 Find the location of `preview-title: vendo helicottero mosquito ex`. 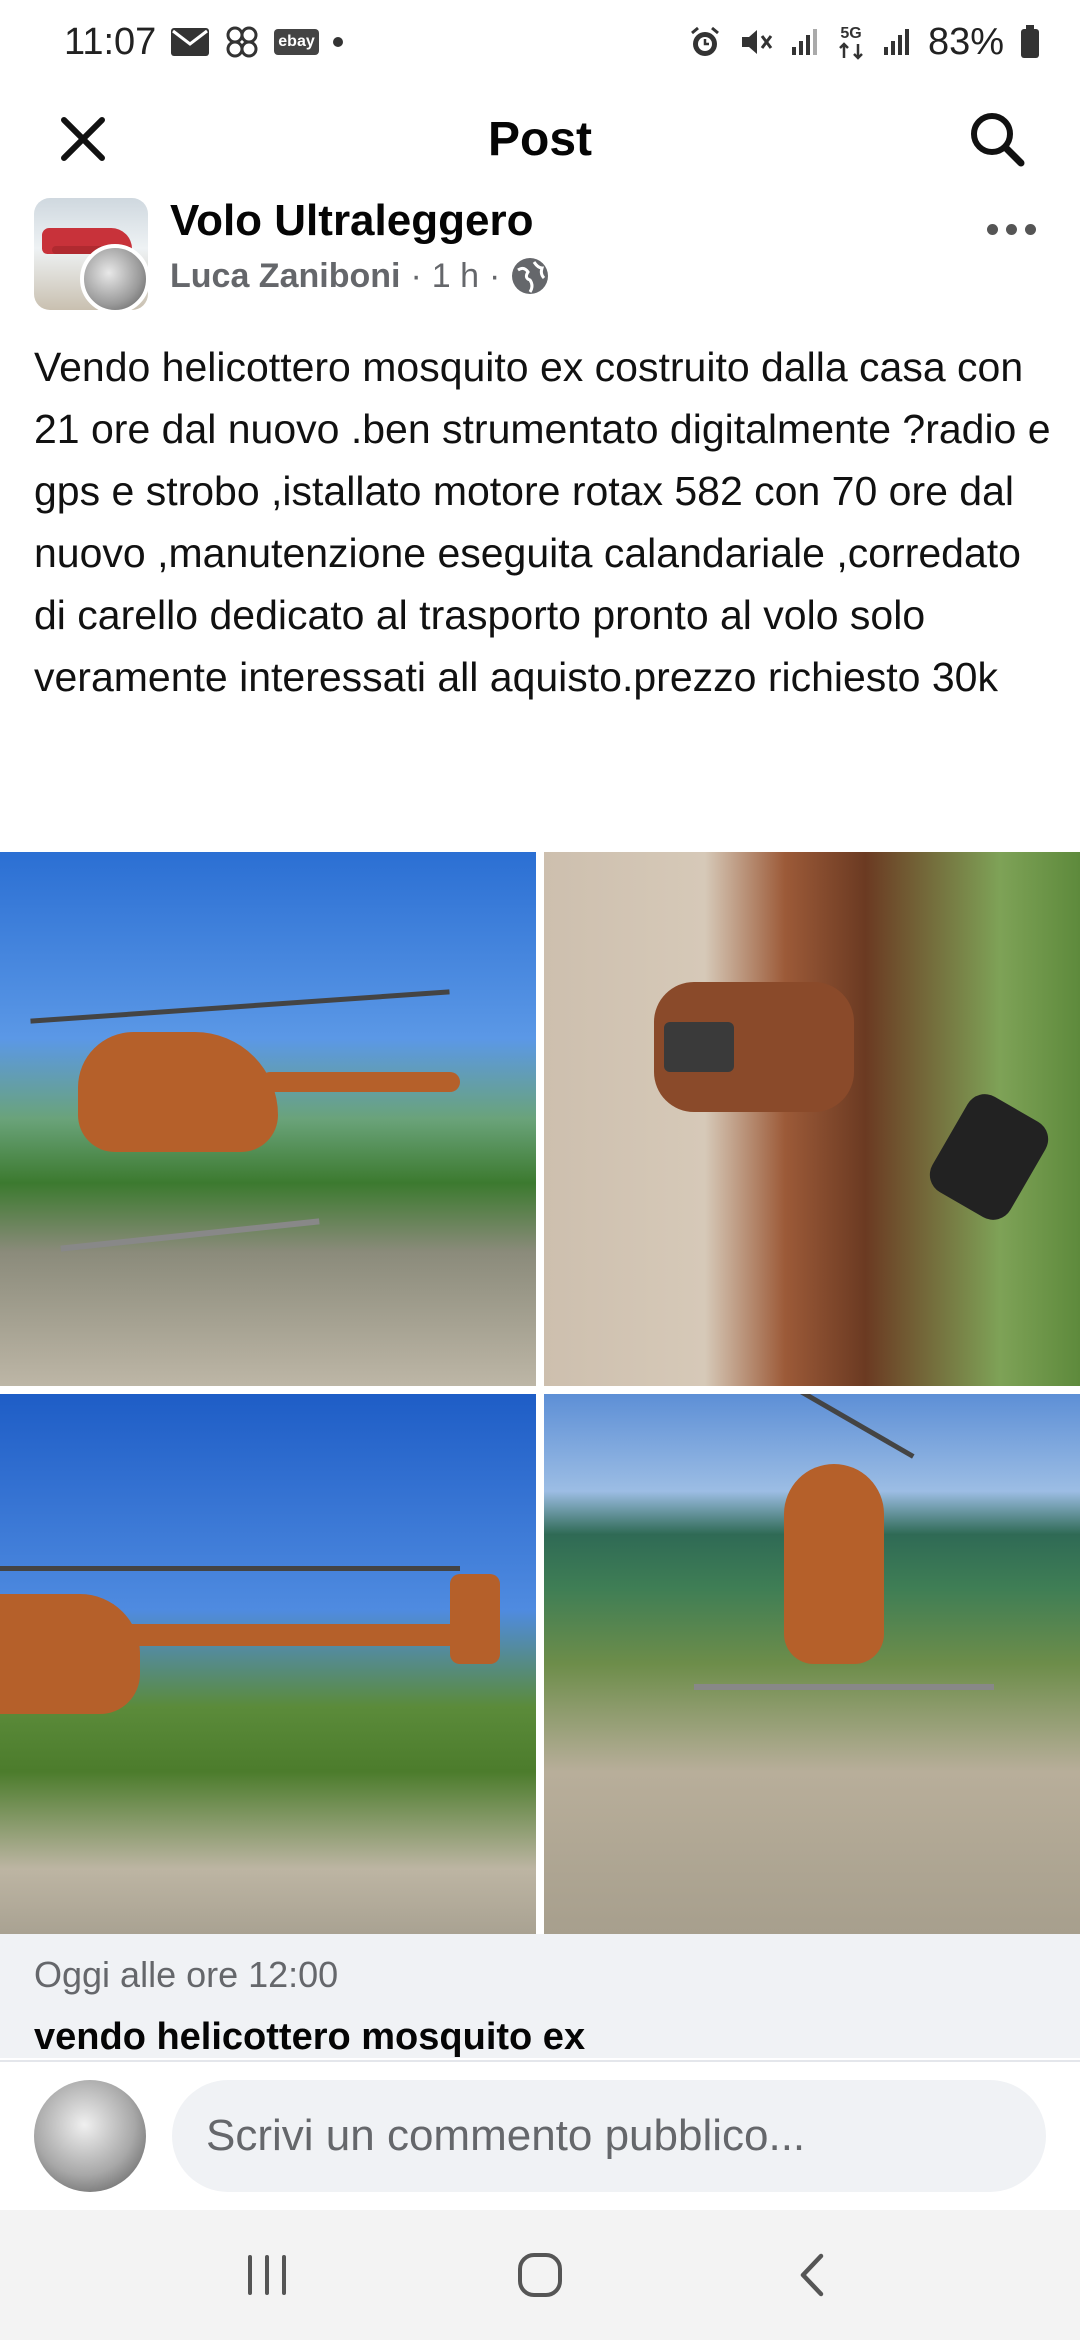

preview-title: vendo helicottero mosquito ex is located at coordinates (310, 2037).